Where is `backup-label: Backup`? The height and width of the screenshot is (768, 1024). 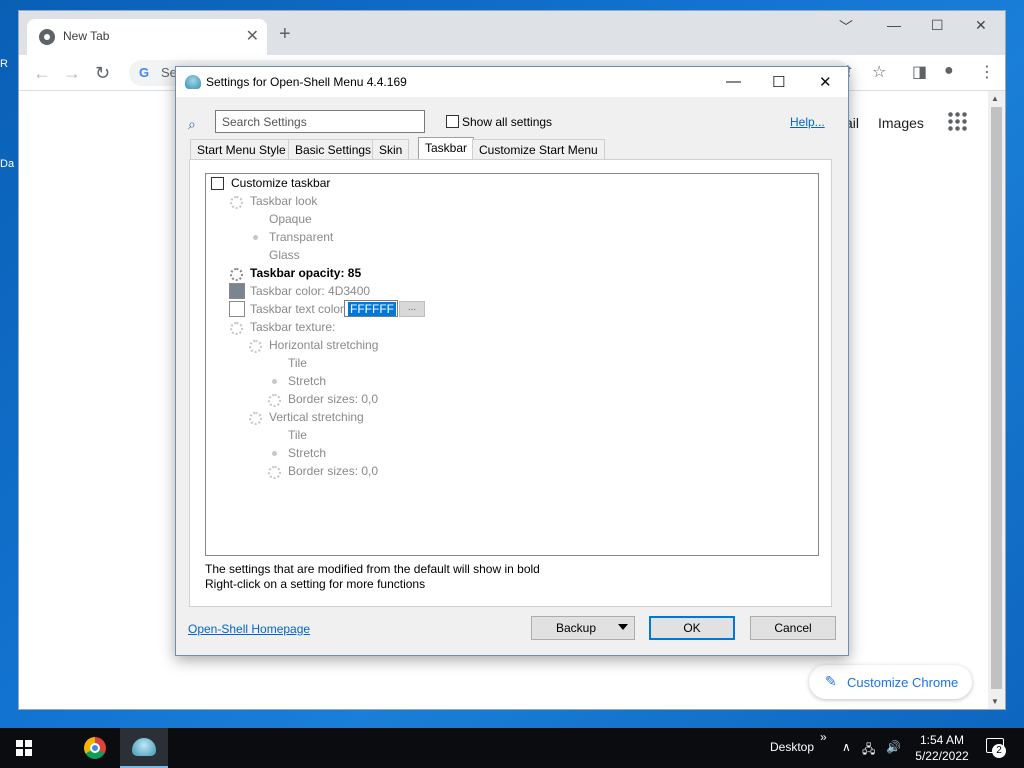
backup-label: Backup is located at coordinates (576, 628).